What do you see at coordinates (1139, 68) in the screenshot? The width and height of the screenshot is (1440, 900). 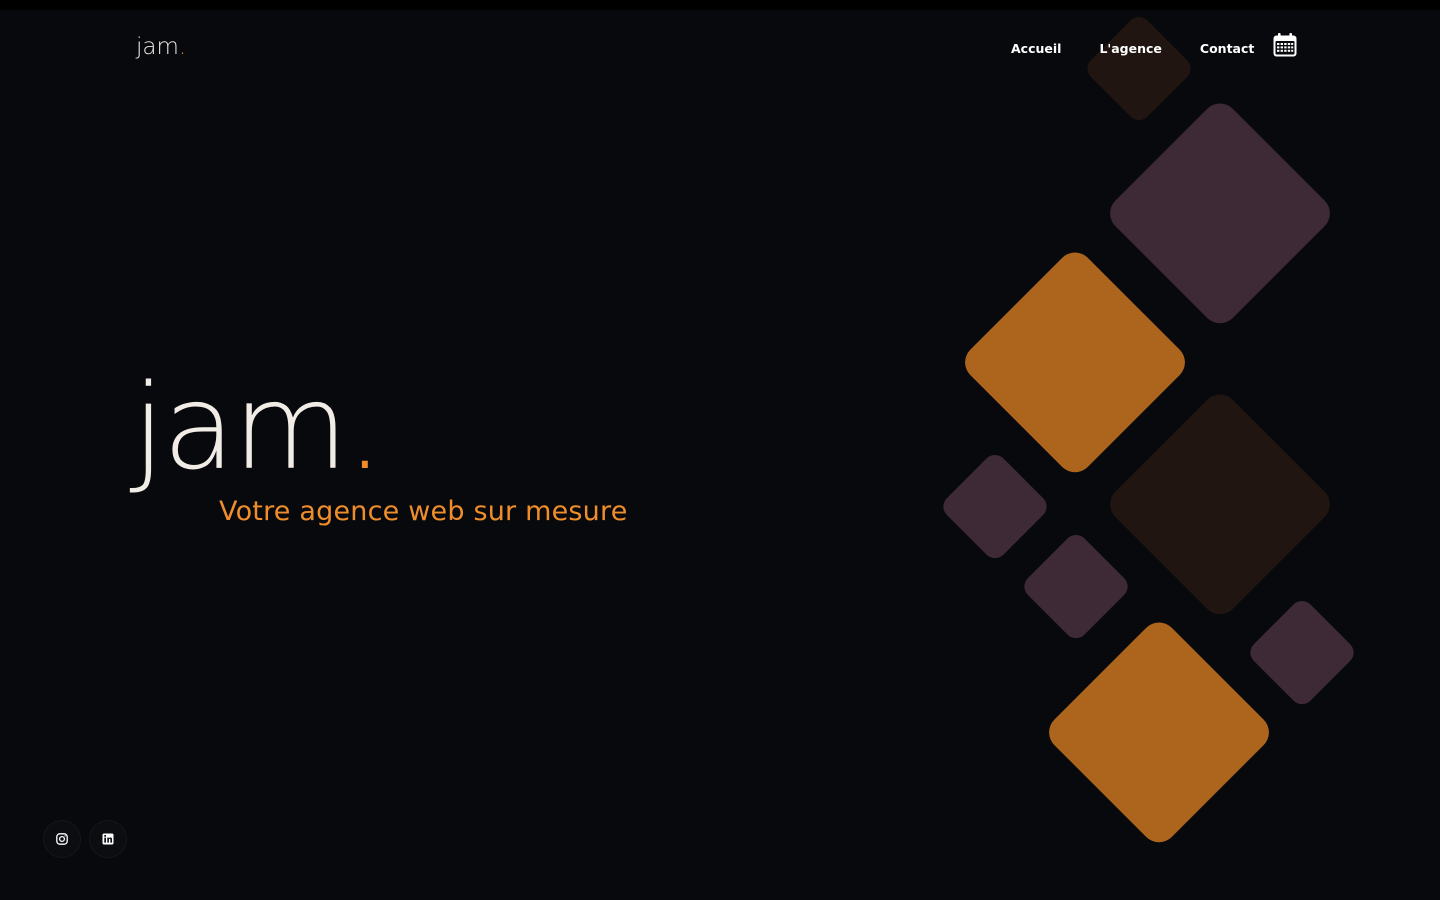 I see `diamond-brown-small` at bounding box center [1139, 68].